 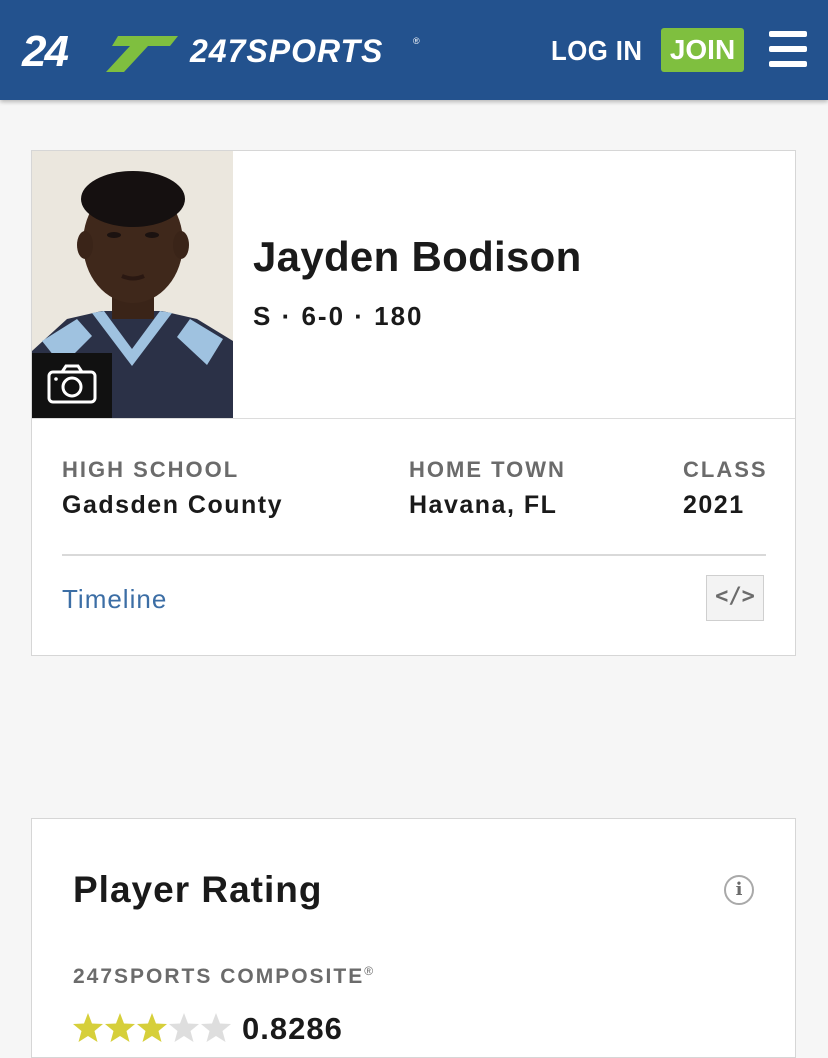 I want to click on photo-gallery-button, so click(x=72, y=385).